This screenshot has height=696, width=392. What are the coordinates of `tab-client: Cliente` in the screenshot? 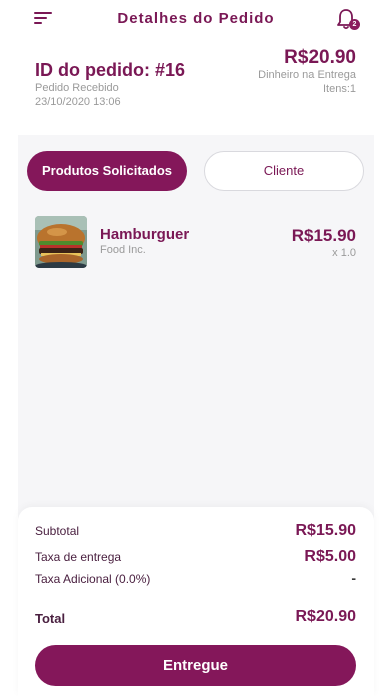 It's located at (284, 171).